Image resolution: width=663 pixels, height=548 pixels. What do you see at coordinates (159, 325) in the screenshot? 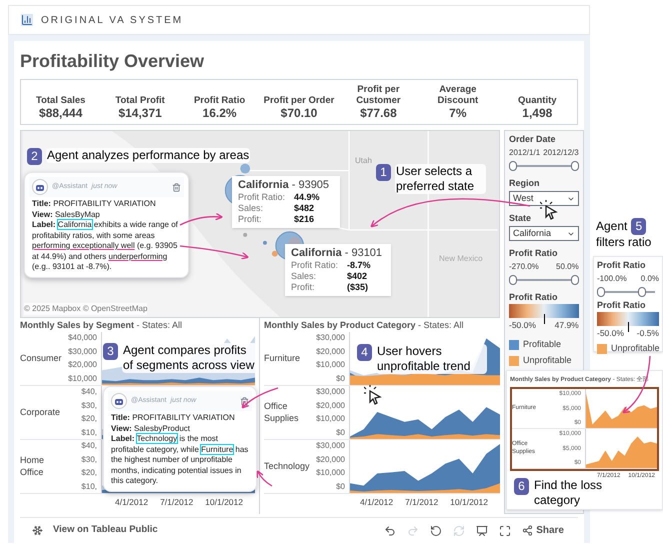
I see `chart-subtitle: - States: All` at bounding box center [159, 325].